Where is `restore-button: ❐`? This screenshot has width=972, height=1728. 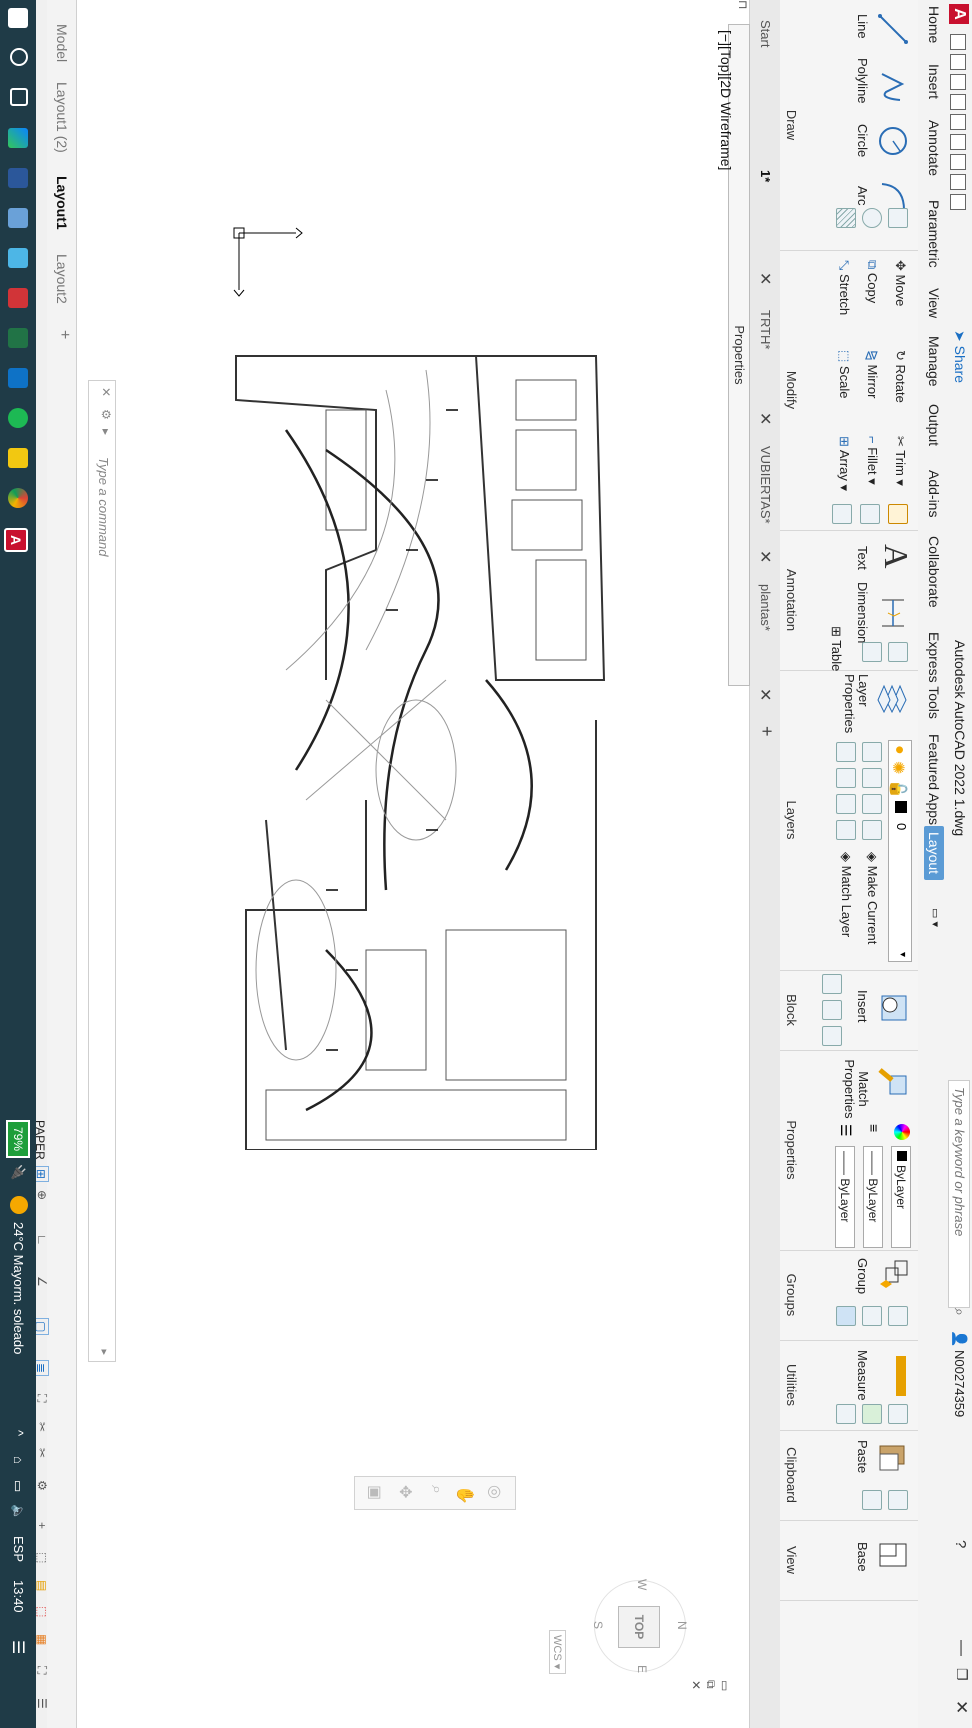
restore-button: ❐ is located at coordinates (961, 1674).